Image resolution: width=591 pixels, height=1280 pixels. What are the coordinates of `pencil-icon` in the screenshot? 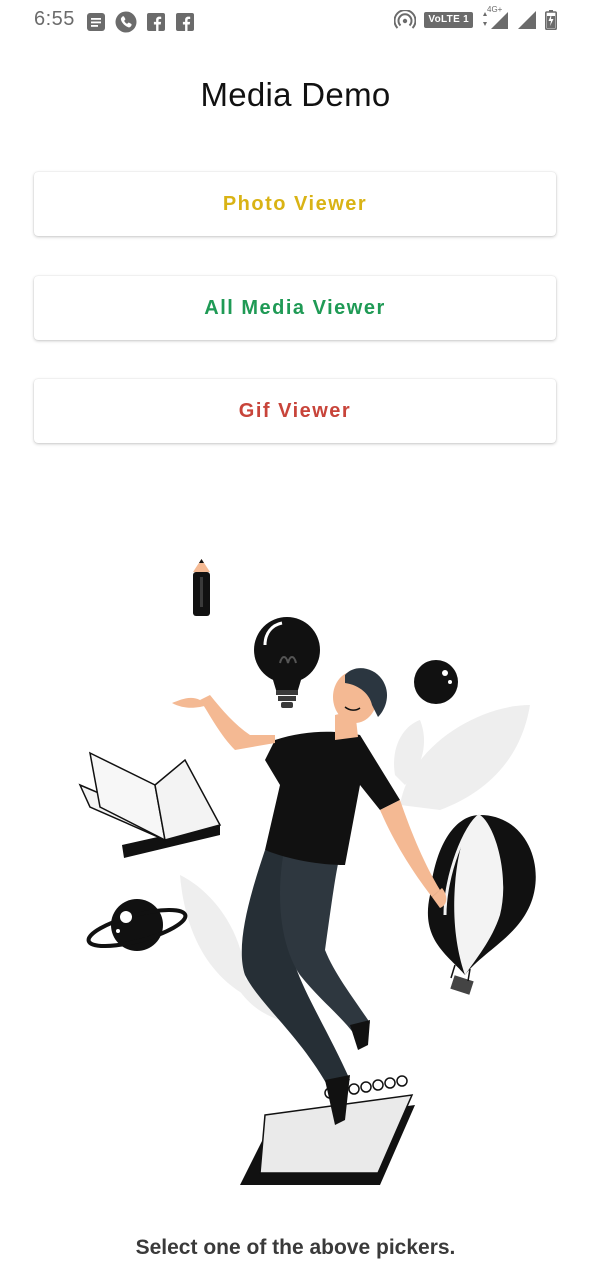 It's located at (201, 587).